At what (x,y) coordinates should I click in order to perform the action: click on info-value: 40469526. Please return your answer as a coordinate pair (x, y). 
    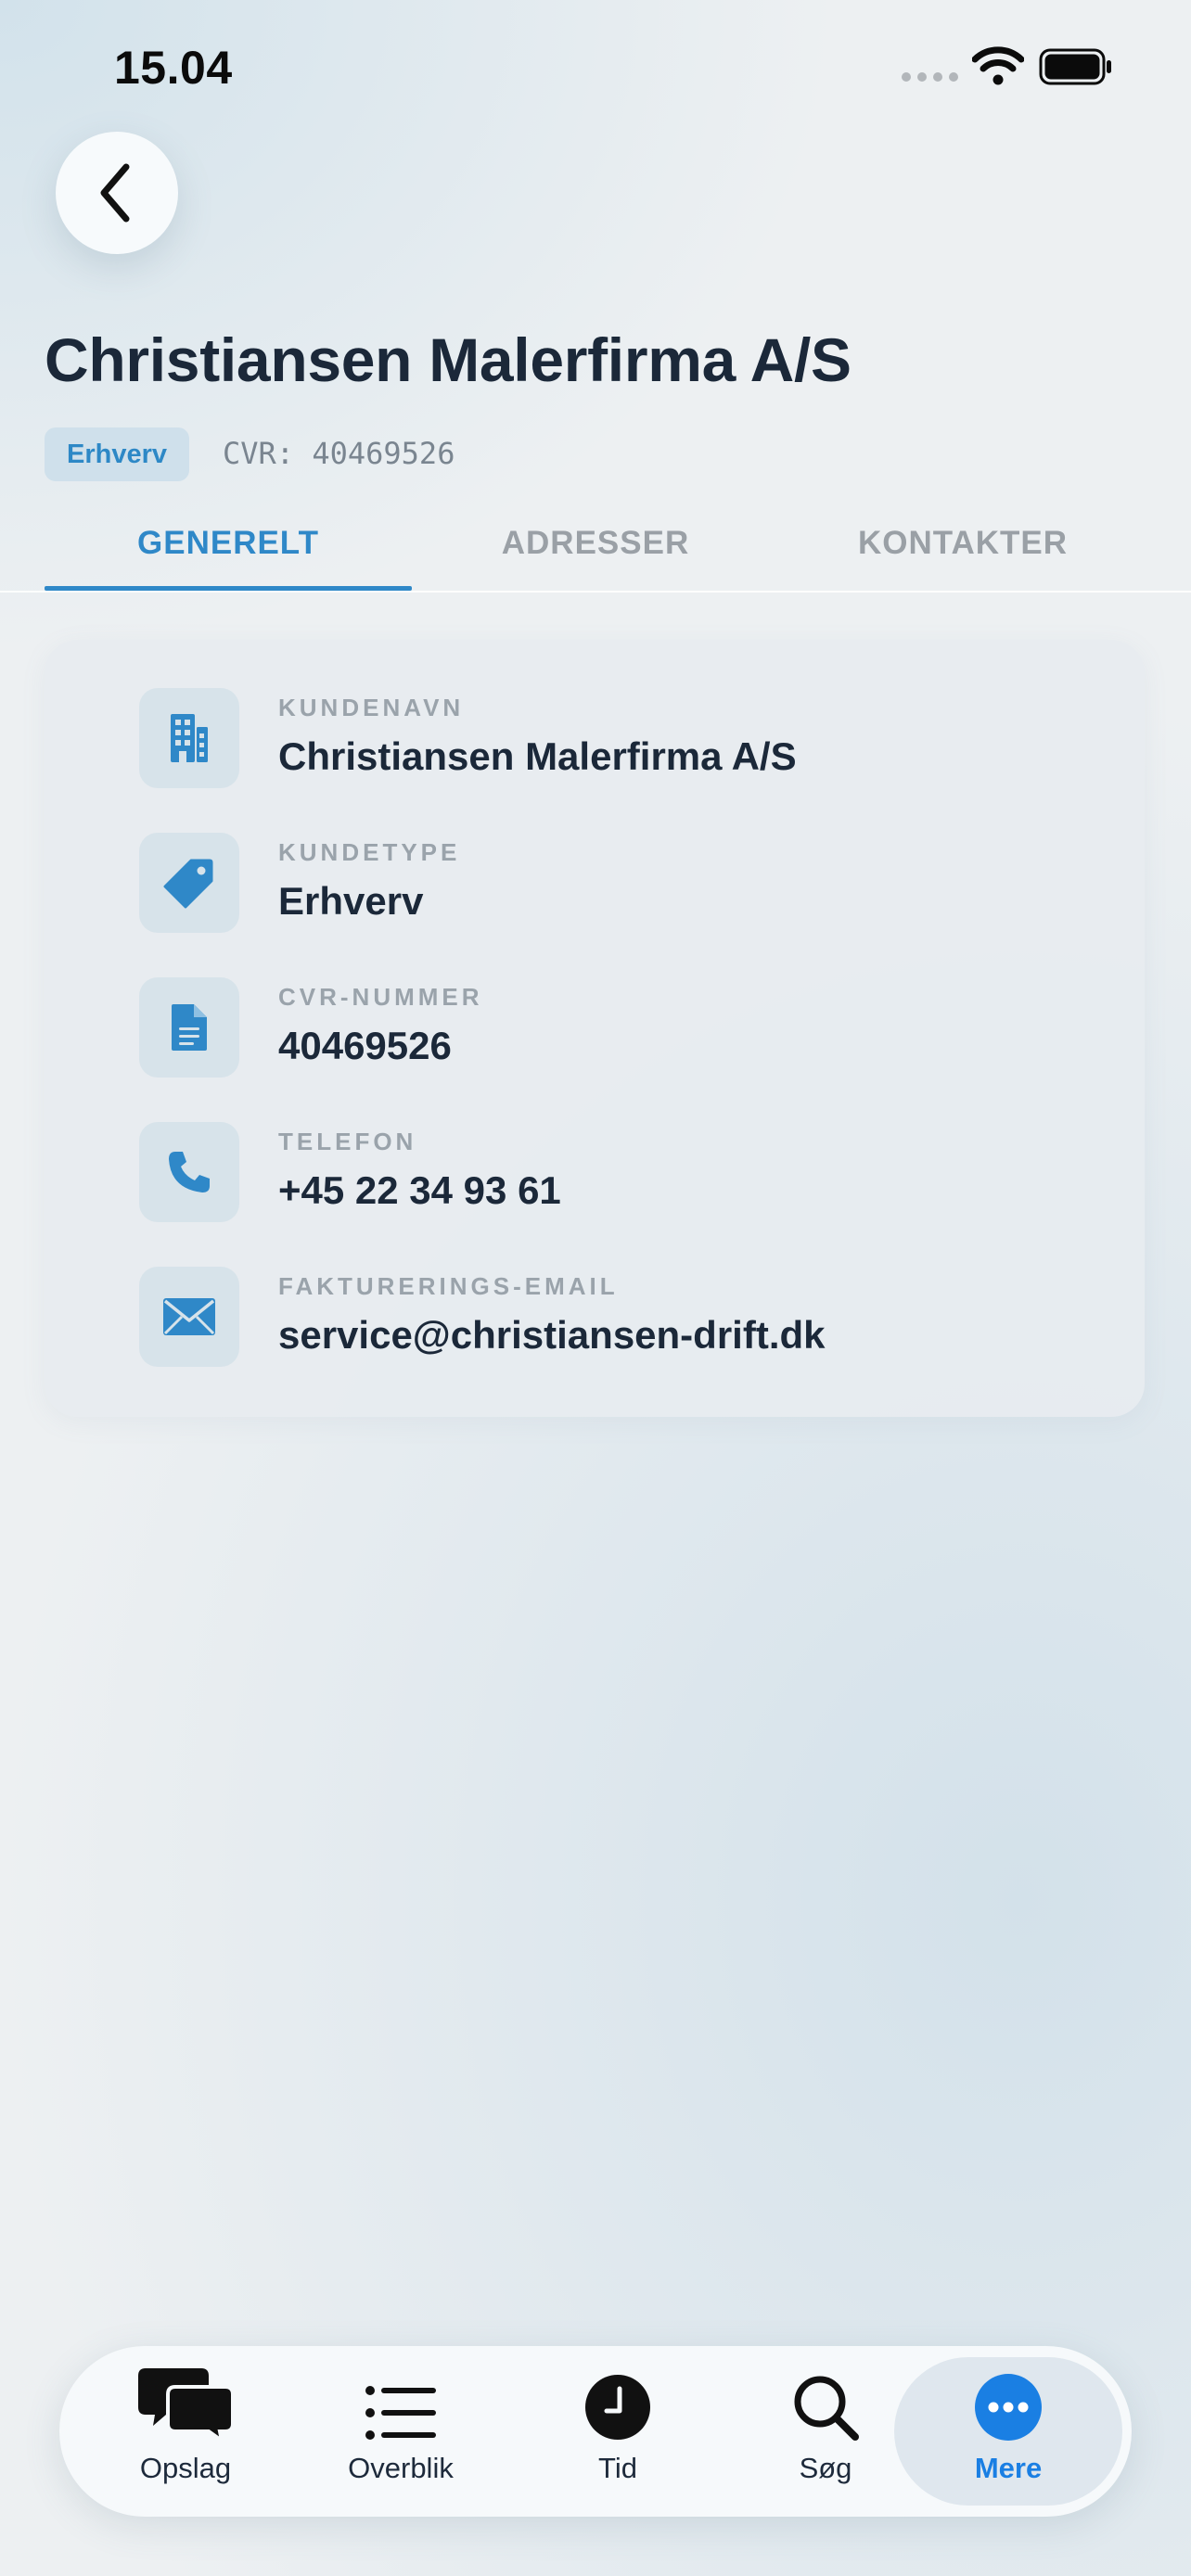
    Looking at the image, I should click on (365, 1045).